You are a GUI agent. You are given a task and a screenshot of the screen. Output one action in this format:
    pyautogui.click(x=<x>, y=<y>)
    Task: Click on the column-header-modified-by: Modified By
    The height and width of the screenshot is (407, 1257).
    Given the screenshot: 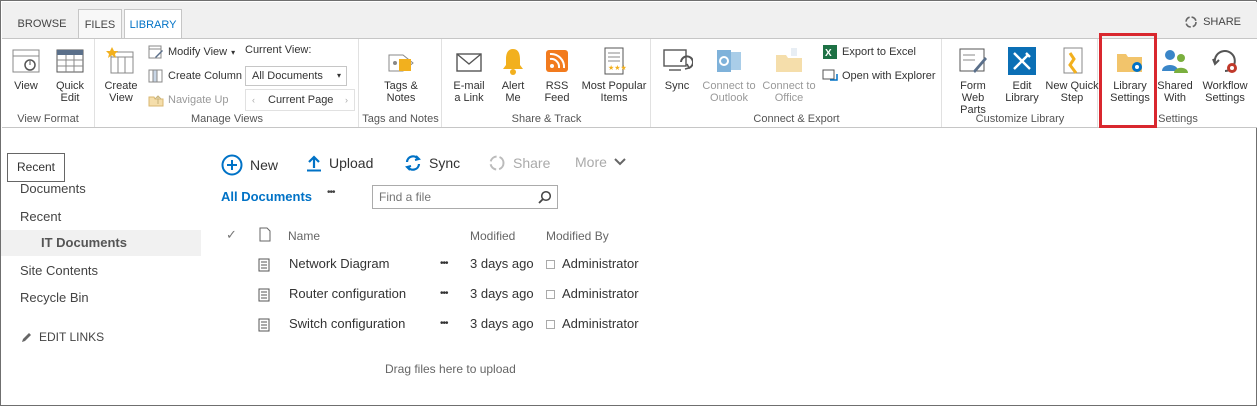 What is the action you would take?
    pyautogui.click(x=577, y=236)
    